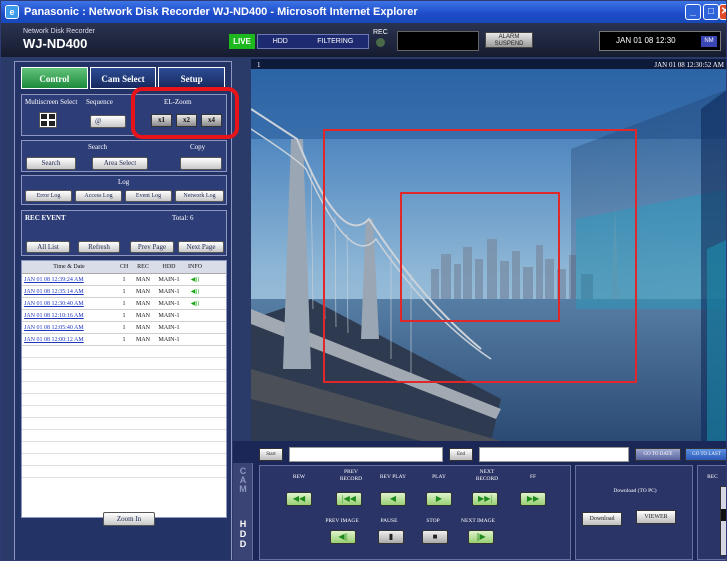  Describe the element at coordinates (271, 454) in the screenshot. I see `start-button: Start` at that location.